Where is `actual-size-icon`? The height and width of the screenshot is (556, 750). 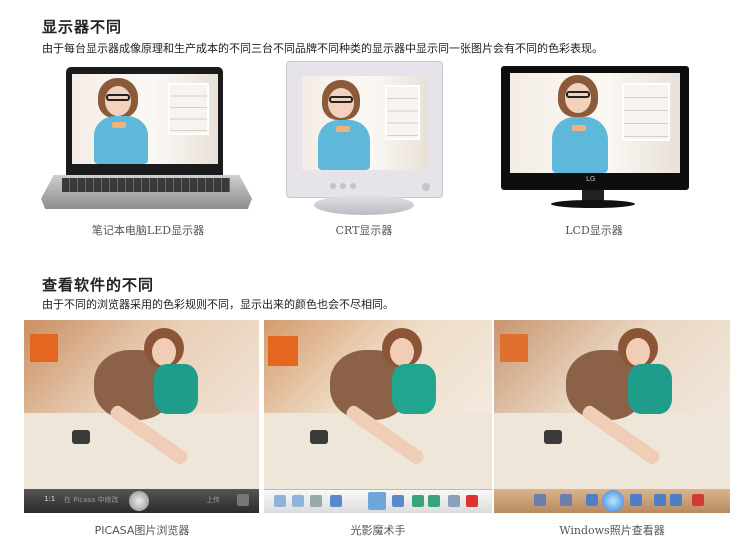 actual-size-icon is located at coordinates (566, 500).